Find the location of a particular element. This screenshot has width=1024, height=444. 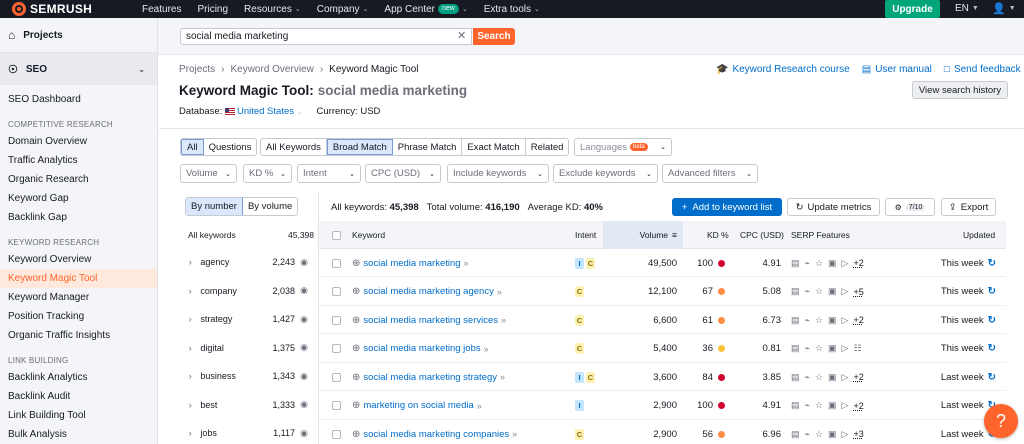

sidebar-item-keyword-magic-tool: Keyword Magic Tool is located at coordinates (78, 278).